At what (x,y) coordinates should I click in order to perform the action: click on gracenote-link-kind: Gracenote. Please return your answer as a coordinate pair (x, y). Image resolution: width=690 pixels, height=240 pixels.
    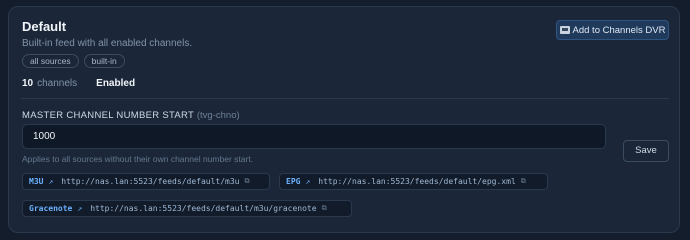
    Looking at the image, I should click on (51, 208).